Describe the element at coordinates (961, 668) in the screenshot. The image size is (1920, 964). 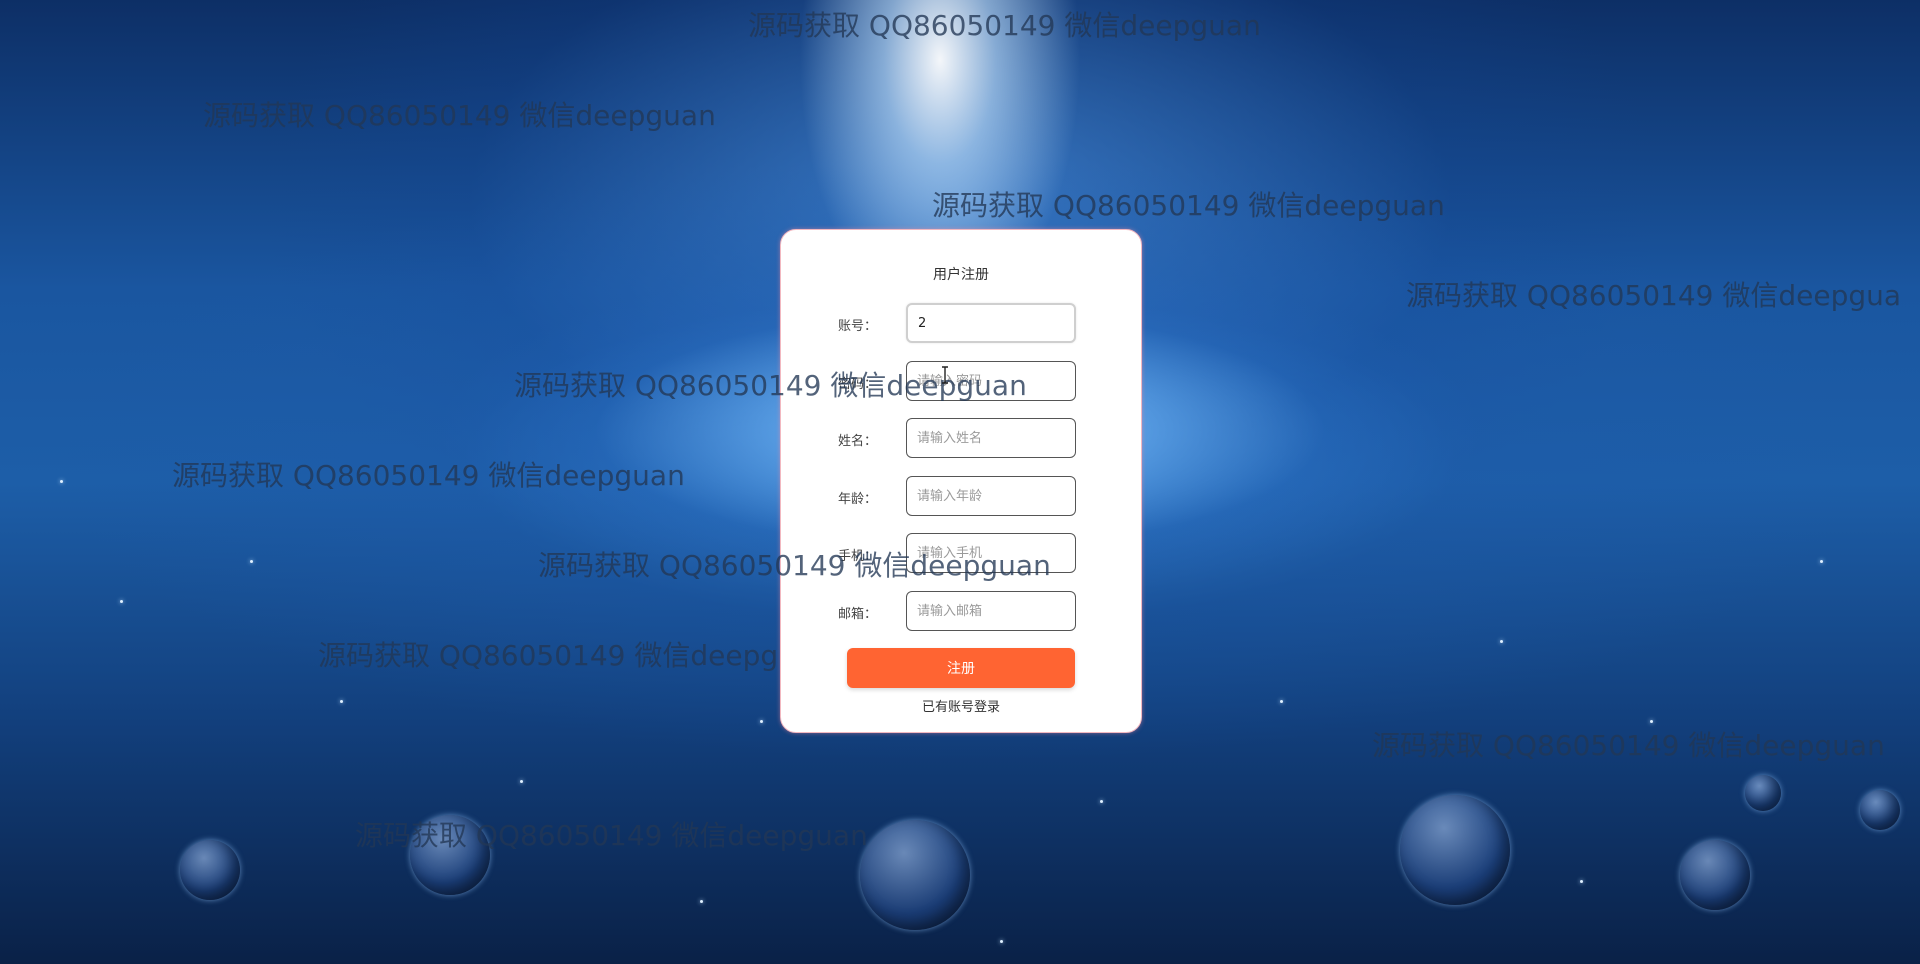
I see `register-button: 注册` at that location.